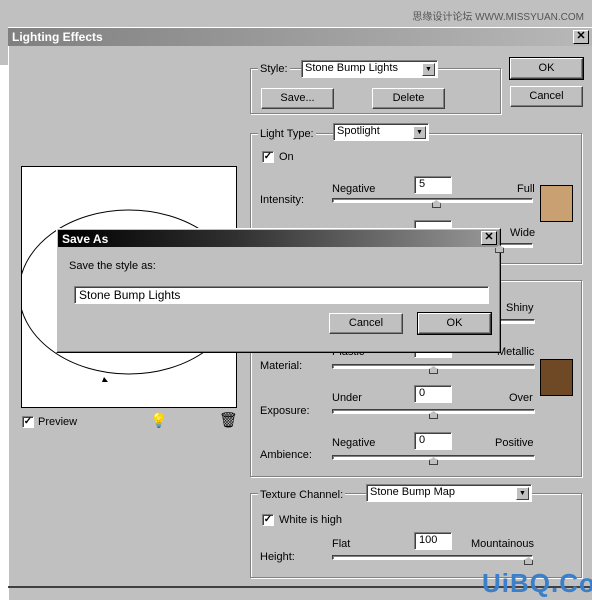 The height and width of the screenshot is (600, 592). Describe the element at coordinates (347, 398) in the screenshot. I see `exposure-min-label: Under` at that location.